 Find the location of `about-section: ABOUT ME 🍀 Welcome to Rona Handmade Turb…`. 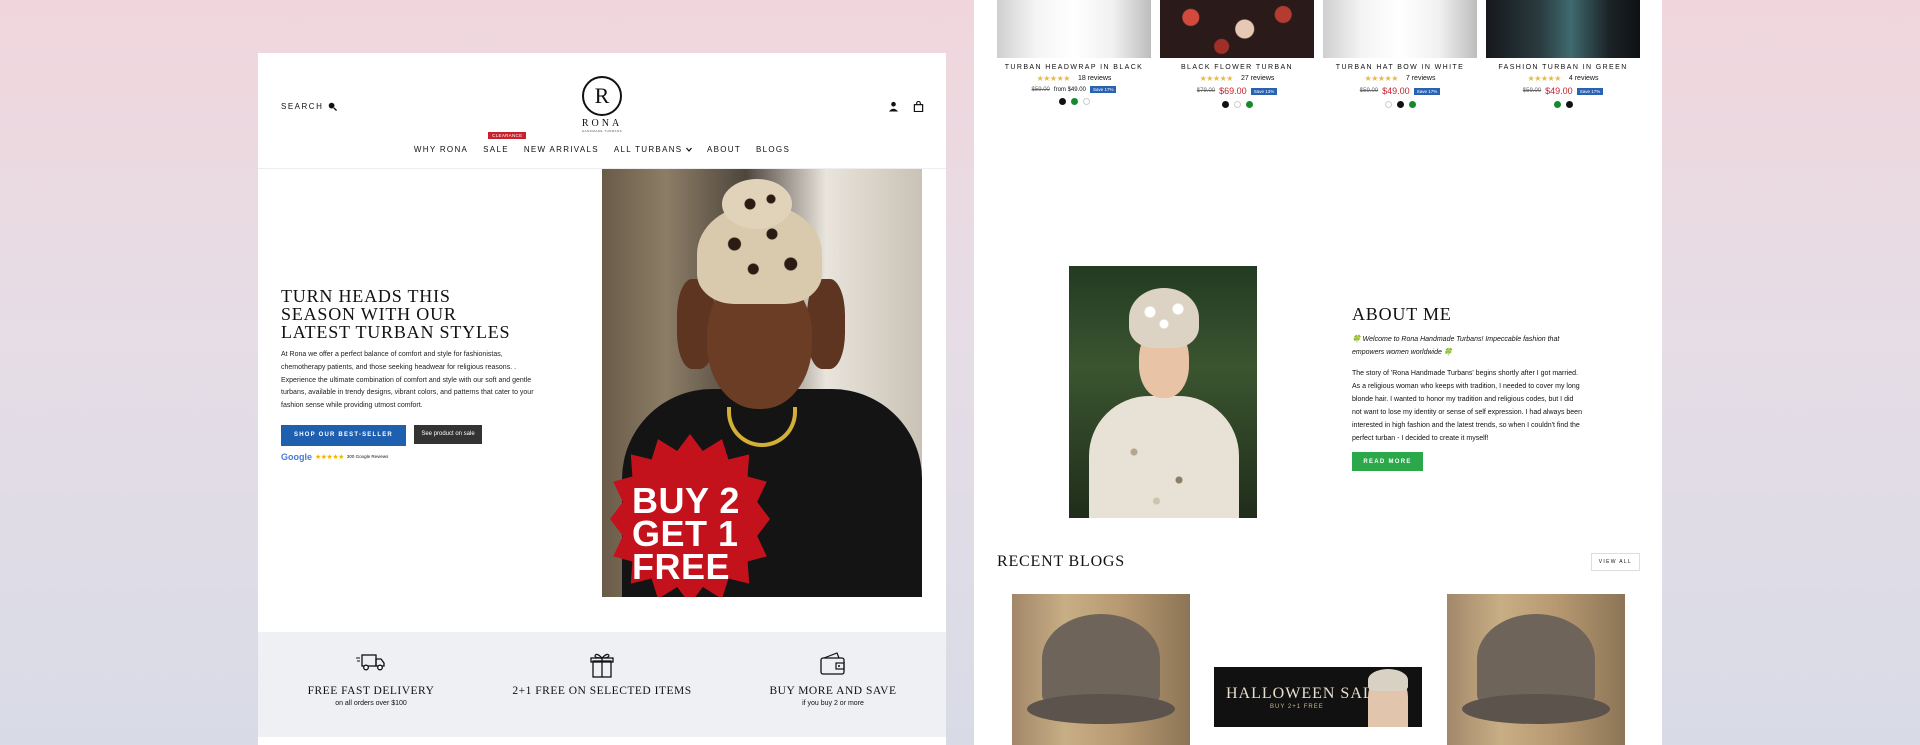

about-section: ABOUT ME 🍀 Welcome to Rona Handmade Turb… is located at coordinates (1467, 387).